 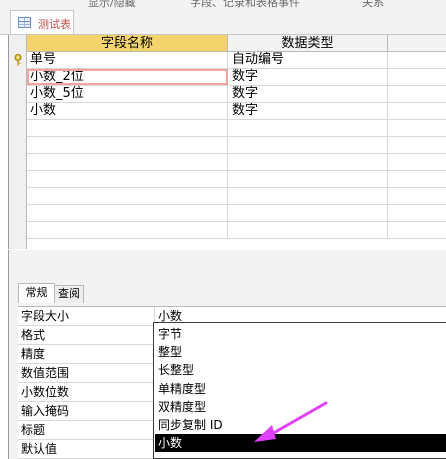 What do you see at coordinates (86, 411) in the screenshot?
I see `property-label: 输入掩码` at bounding box center [86, 411].